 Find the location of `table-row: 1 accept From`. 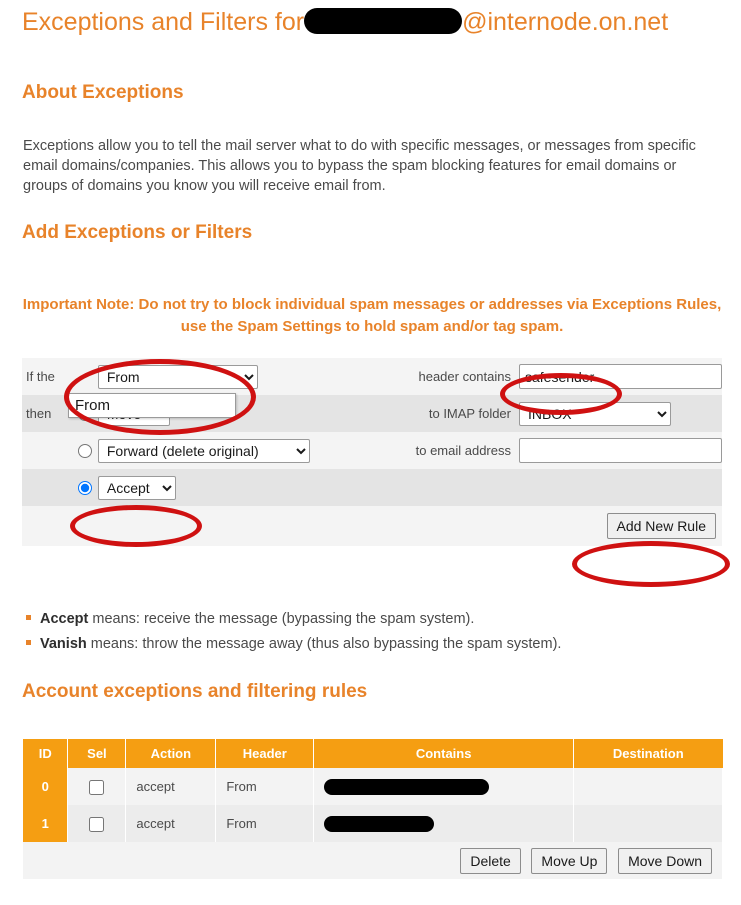

table-row: 1 accept From is located at coordinates (373, 823).